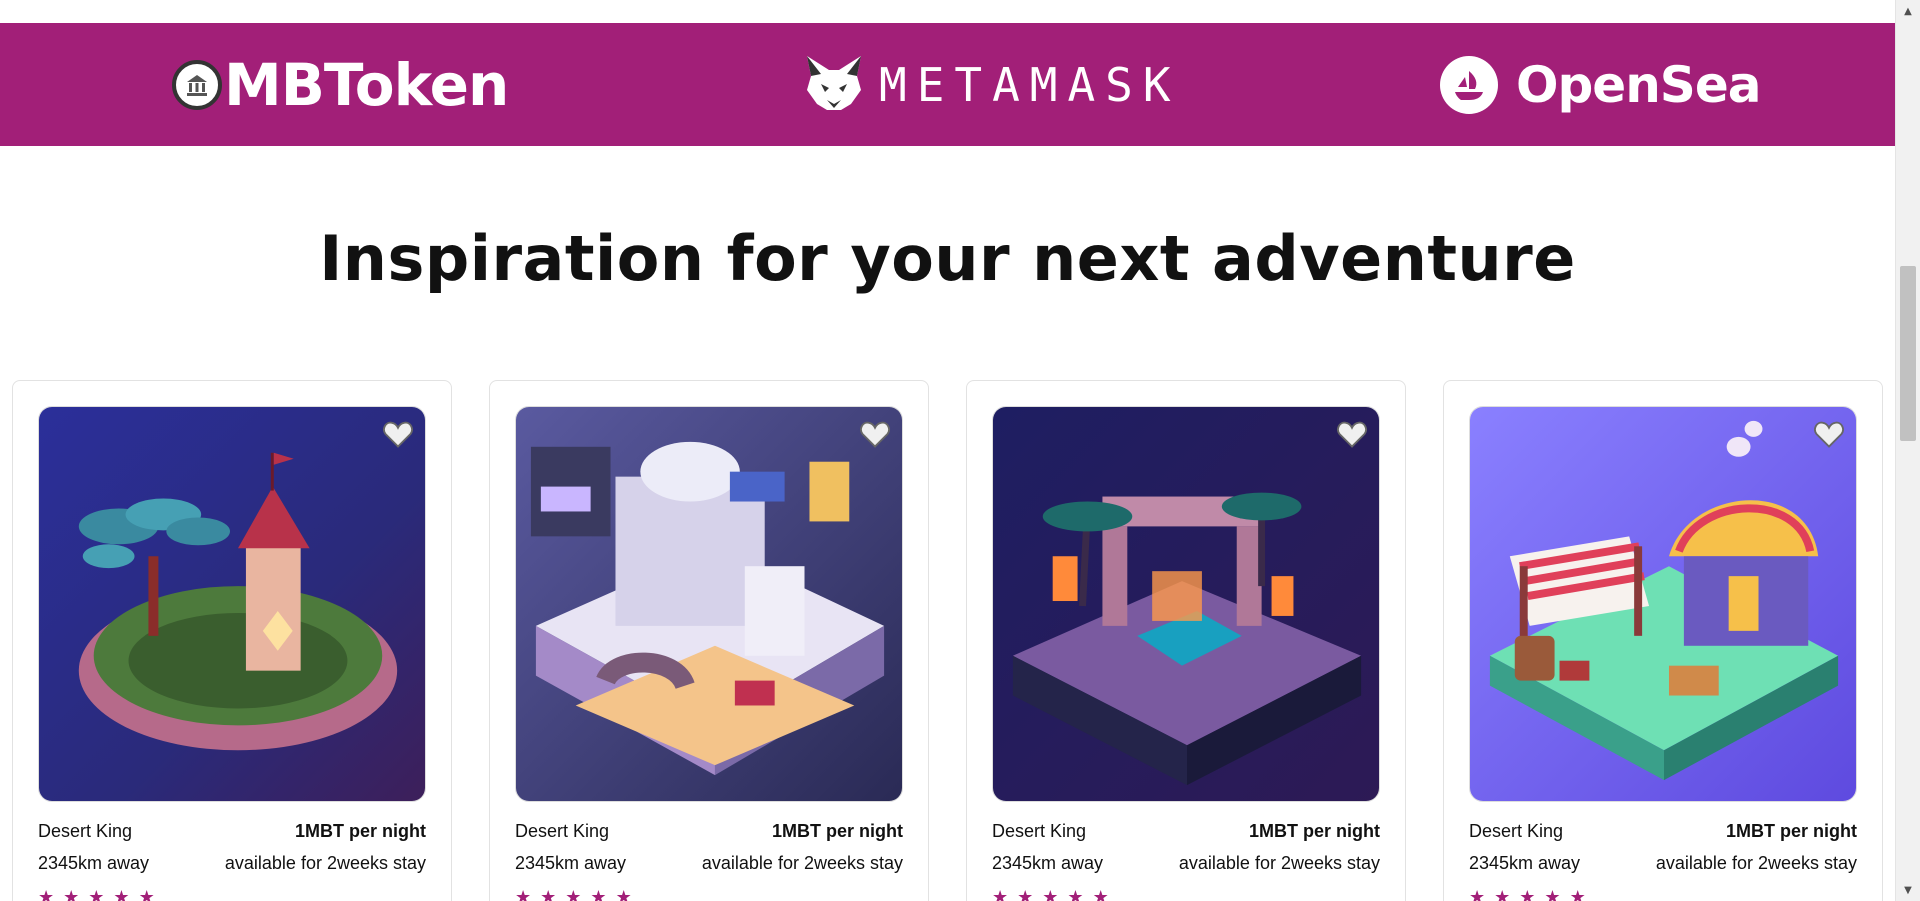 The width and height of the screenshot is (1920, 901). I want to click on ship-icon, so click(1469, 84).